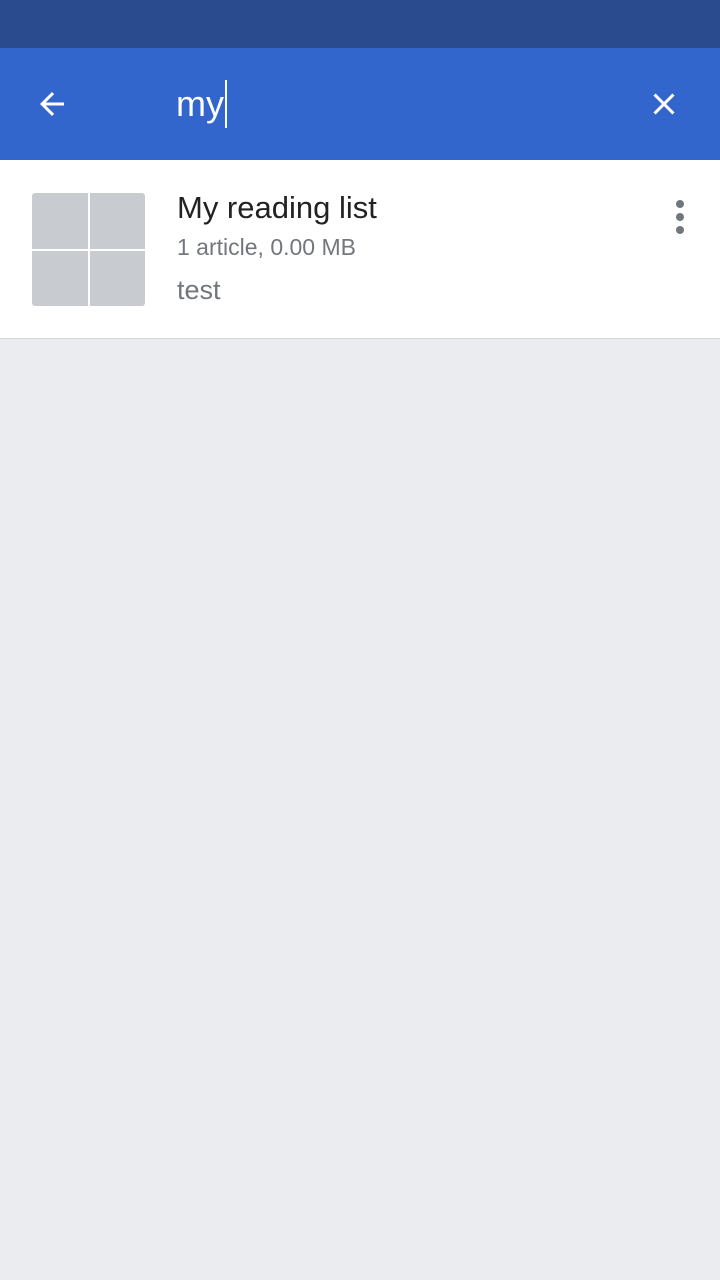 The image size is (720, 1280). Describe the element at coordinates (199, 290) in the screenshot. I see `list-description: test` at that location.